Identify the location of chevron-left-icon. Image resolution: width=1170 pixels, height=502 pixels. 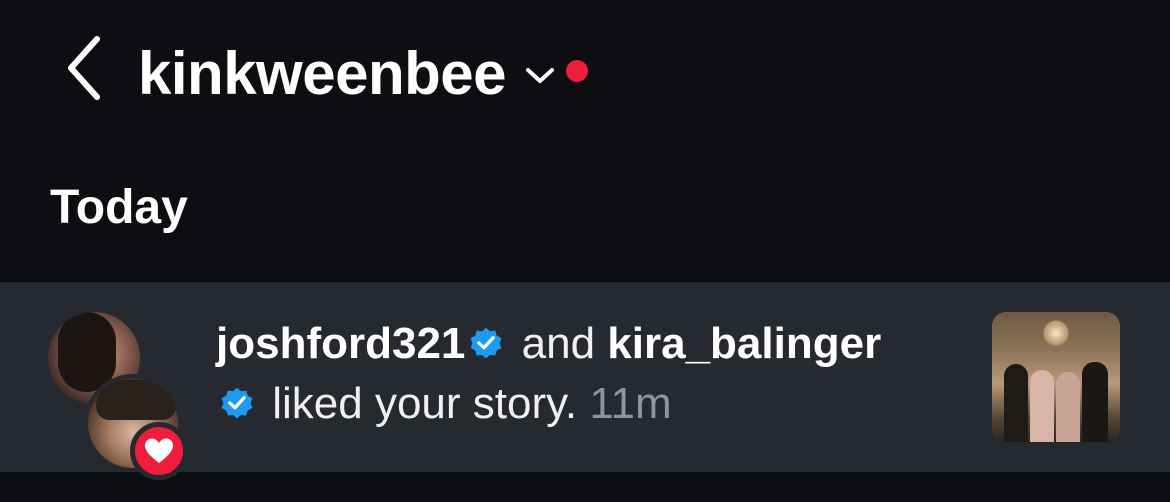
(84, 67).